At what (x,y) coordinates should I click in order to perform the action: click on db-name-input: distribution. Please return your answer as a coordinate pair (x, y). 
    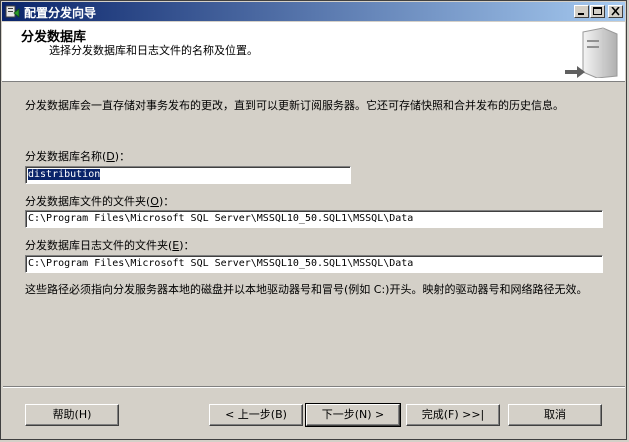
    Looking at the image, I should click on (188, 175).